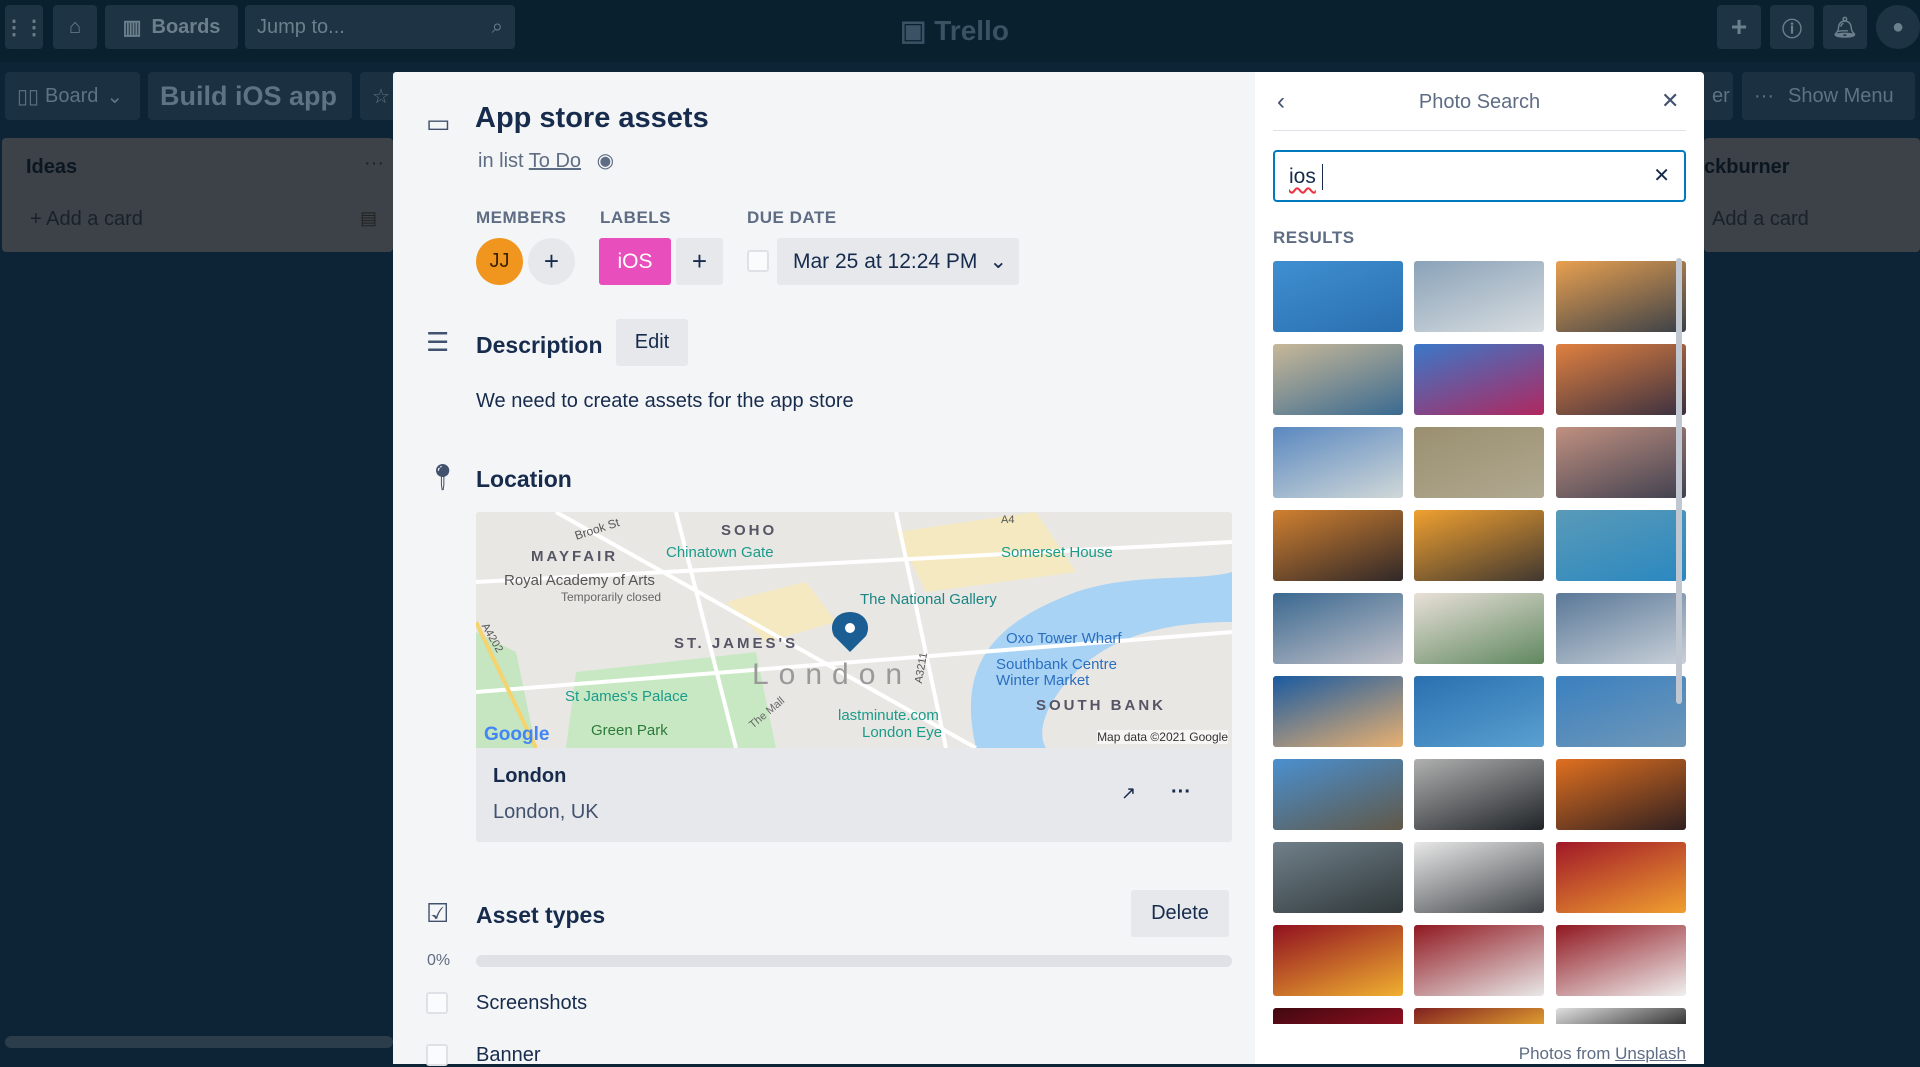 The height and width of the screenshot is (1067, 1920). What do you see at coordinates (28, 96) in the screenshot?
I see `board-view-icon: ▯▯` at bounding box center [28, 96].